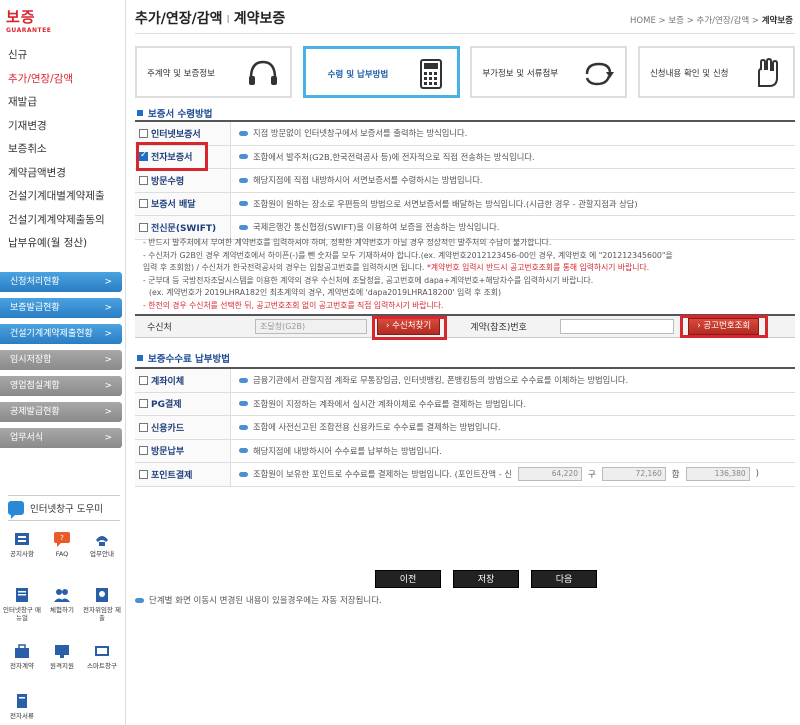 The image size is (800, 725). What do you see at coordinates (143, 180) in the screenshot?
I see `visit-receipt-checkbox` at bounding box center [143, 180].